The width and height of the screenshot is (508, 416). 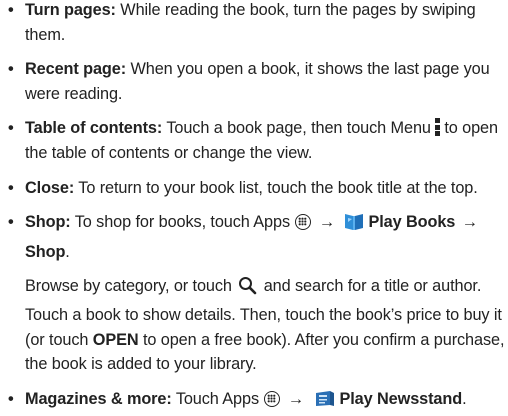 I want to click on term-magazines: Magazines & more:, so click(x=98, y=398).